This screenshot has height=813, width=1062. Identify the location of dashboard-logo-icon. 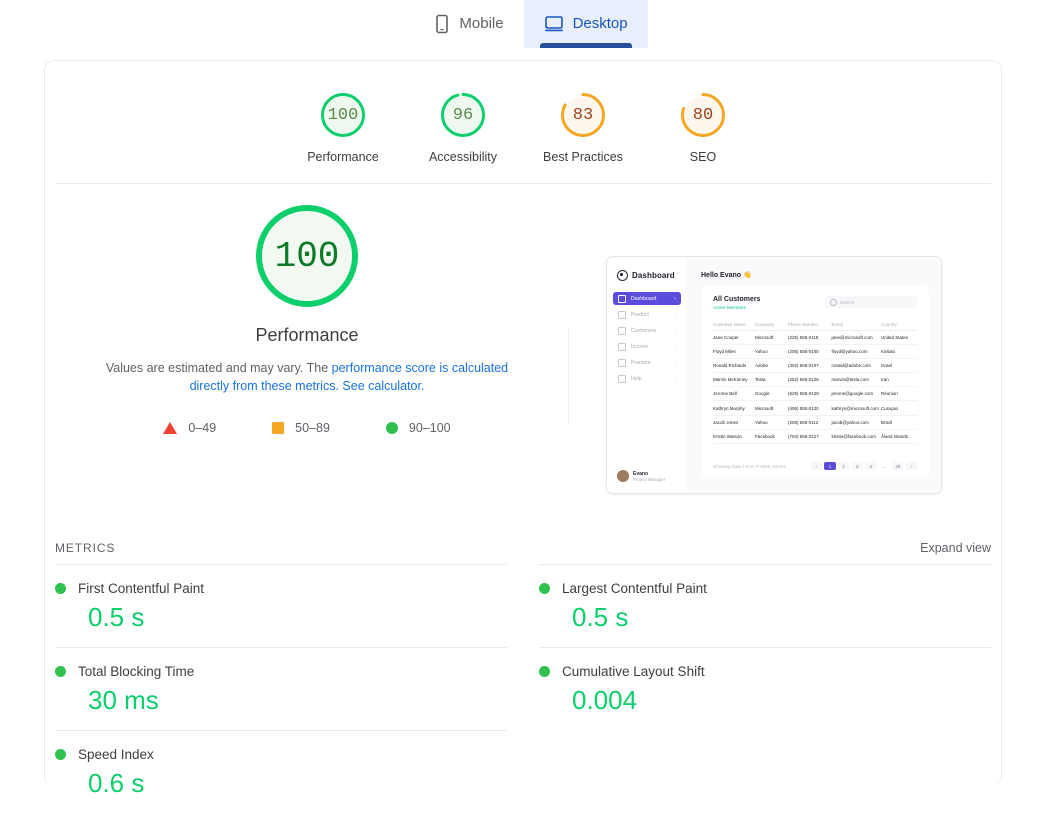
(622, 275).